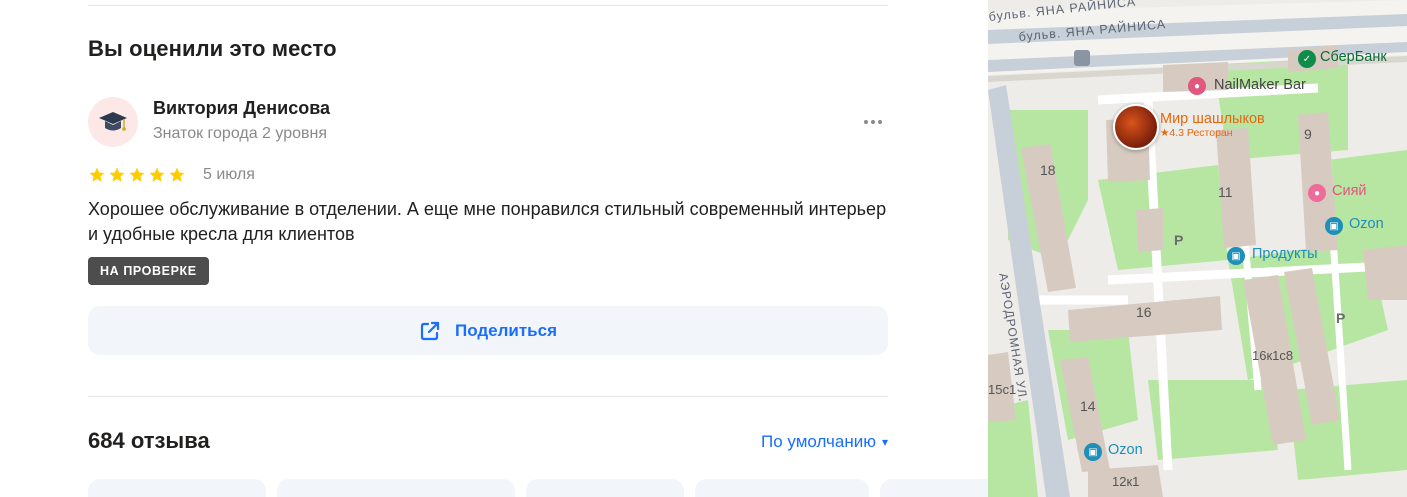 The image size is (1407, 497). I want to click on house-number: 18, so click(1048, 170).